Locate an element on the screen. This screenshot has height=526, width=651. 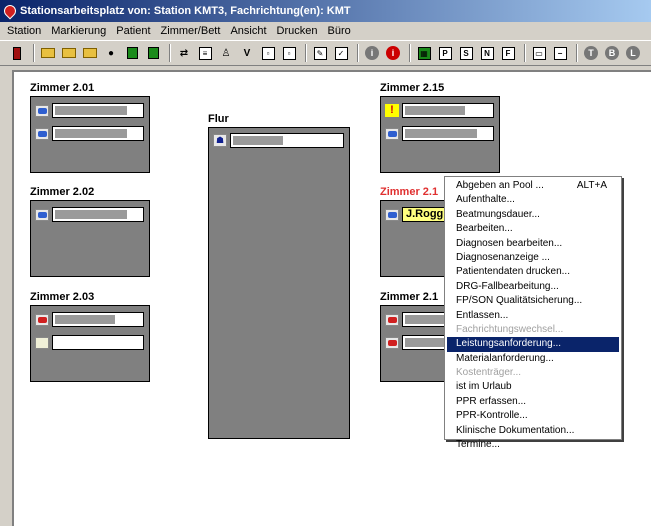
l-circle-button: L is located at coordinates (633, 53).